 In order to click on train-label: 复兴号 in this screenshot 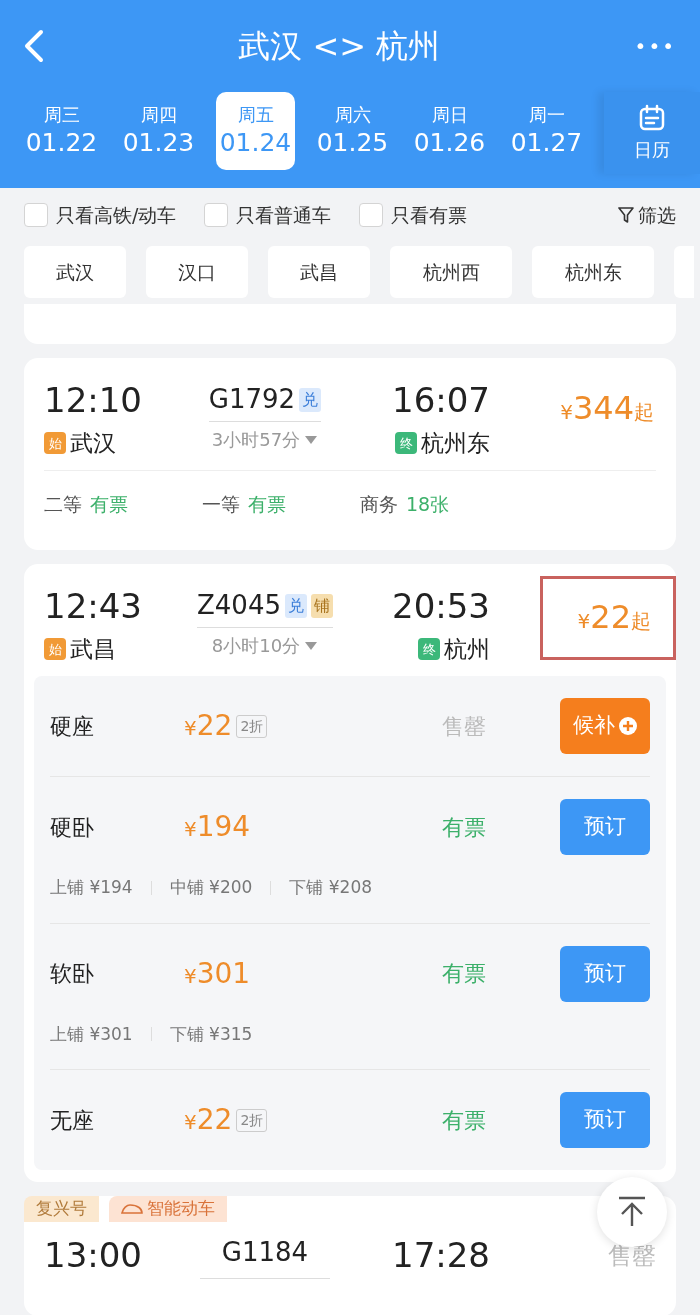, I will do `click(61, 1209)`.